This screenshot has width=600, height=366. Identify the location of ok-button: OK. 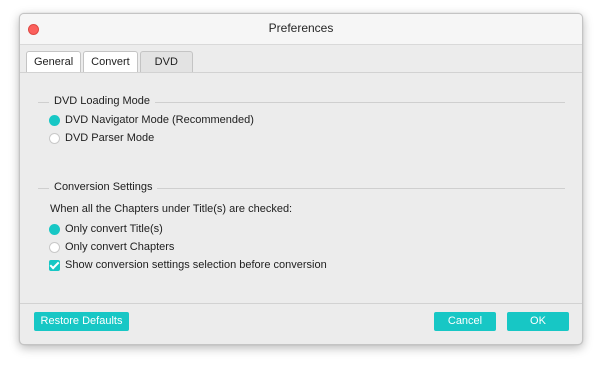
(538, 321).